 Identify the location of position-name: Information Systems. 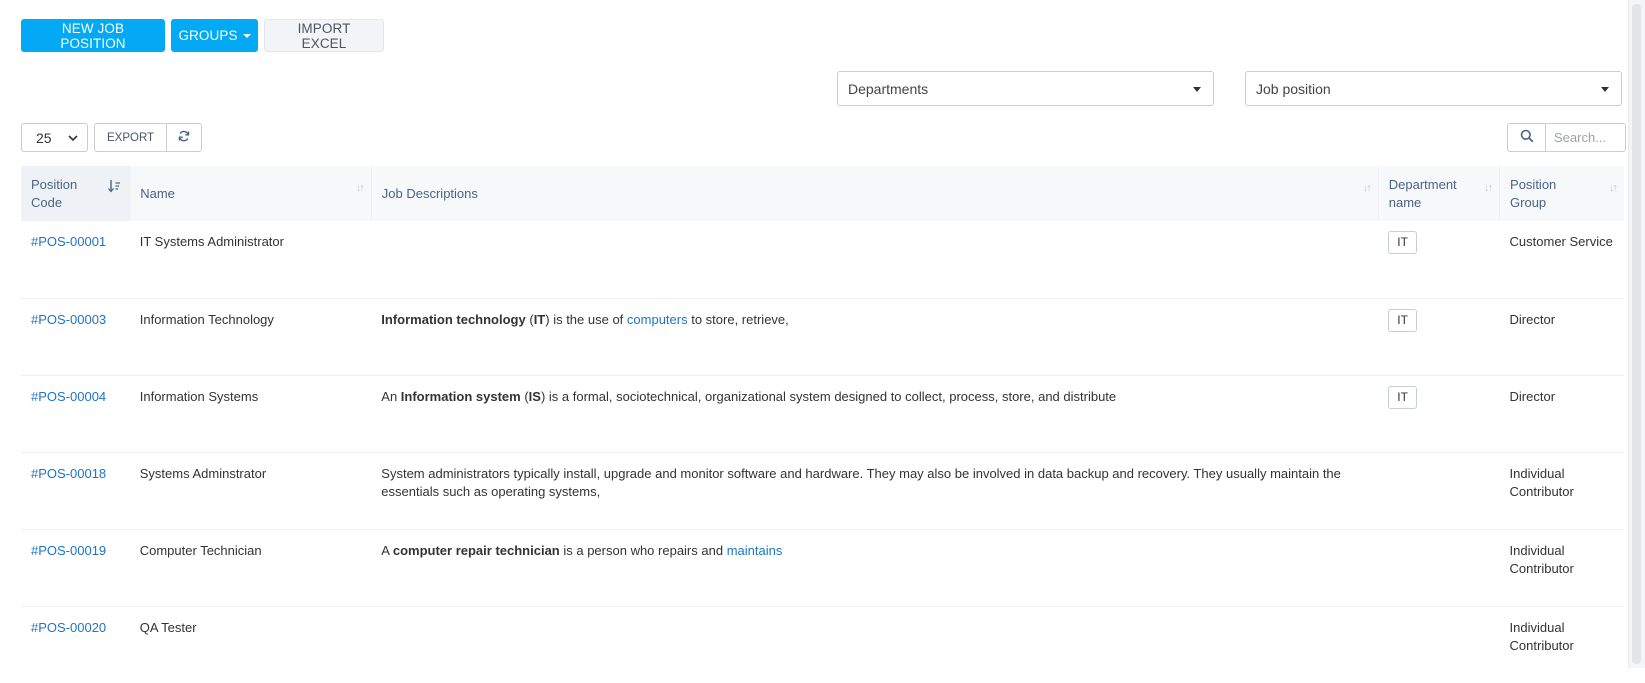
(199, 396).